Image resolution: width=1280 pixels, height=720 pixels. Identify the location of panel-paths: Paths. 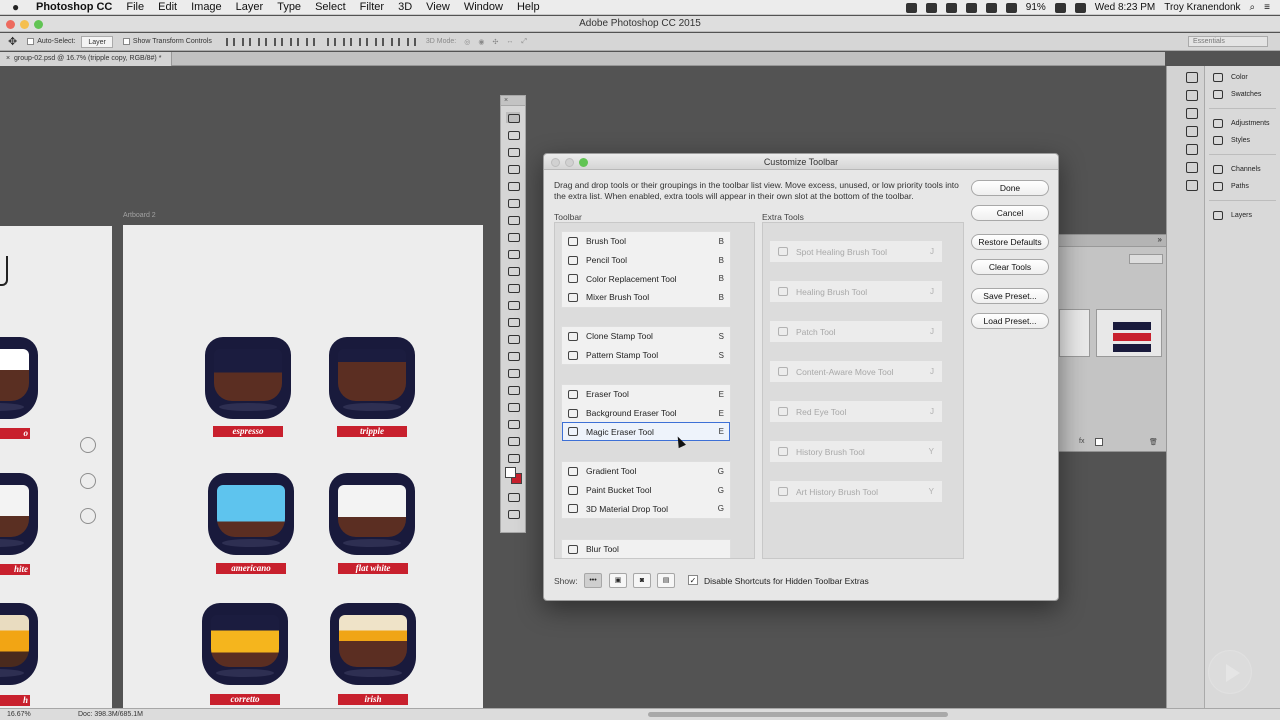
(1242, 186).